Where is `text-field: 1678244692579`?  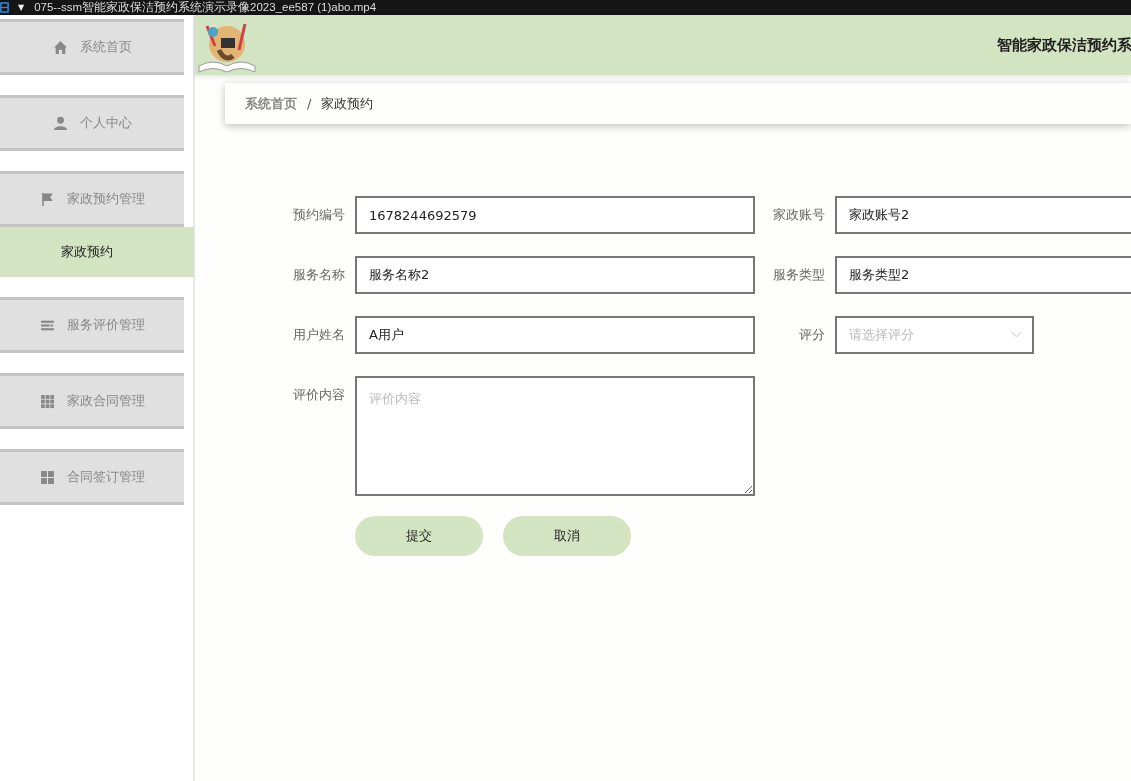 text-field: 1678244692579 is located at coordinates (555, 215).